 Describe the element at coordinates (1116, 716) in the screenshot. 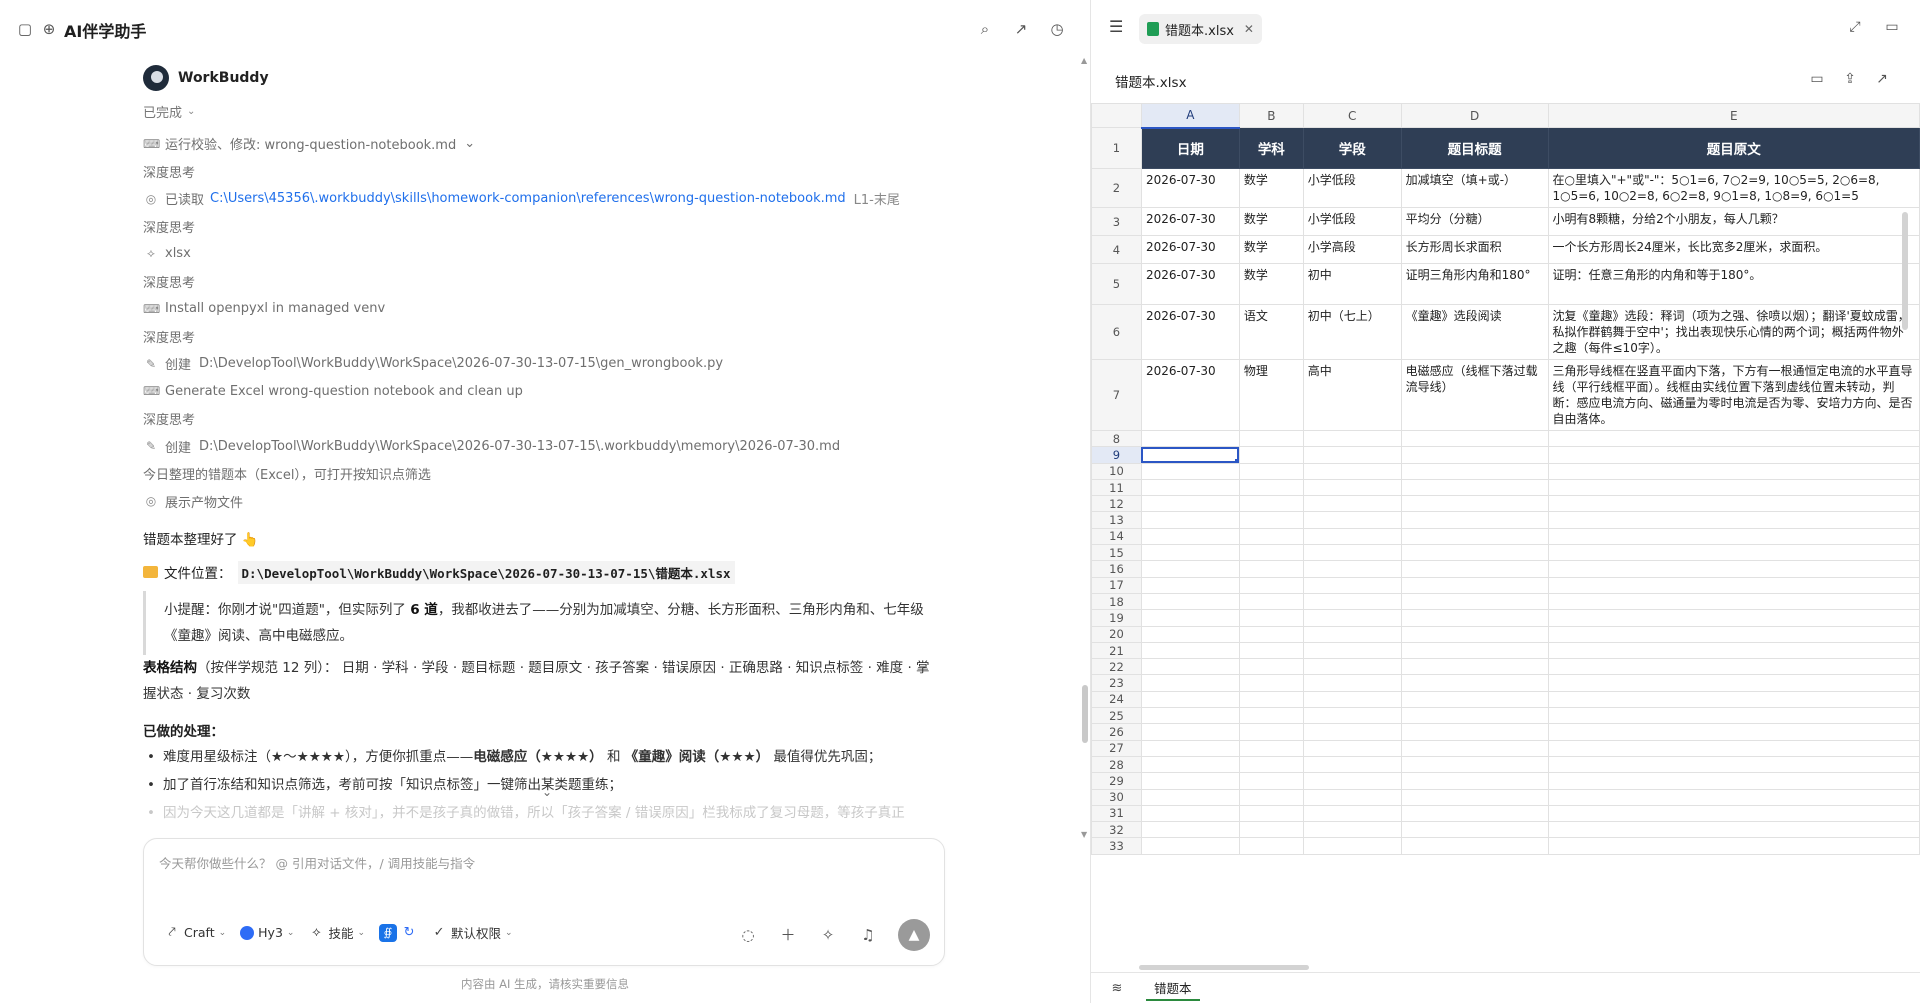

I see `row-number: 25` at that location.